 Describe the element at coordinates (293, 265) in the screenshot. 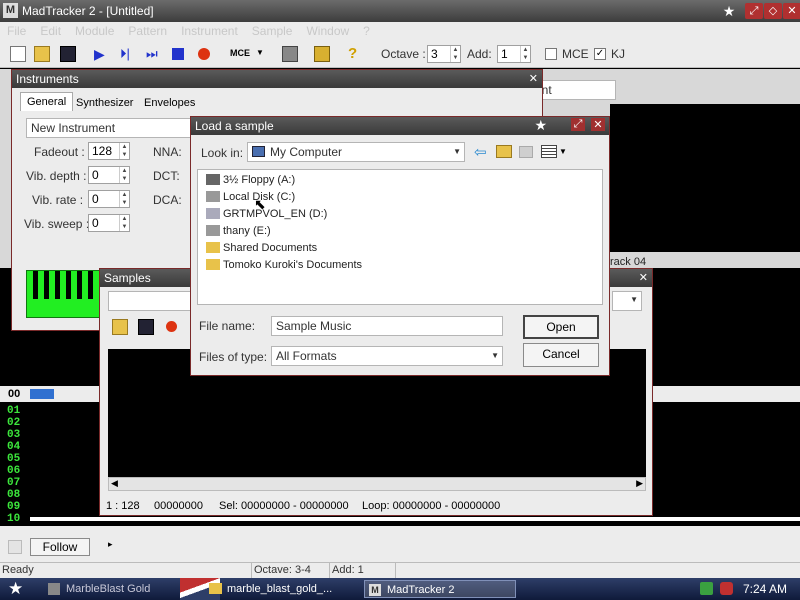

I see `list-item-label: Tomoko Kuroki's Documents` at that location.